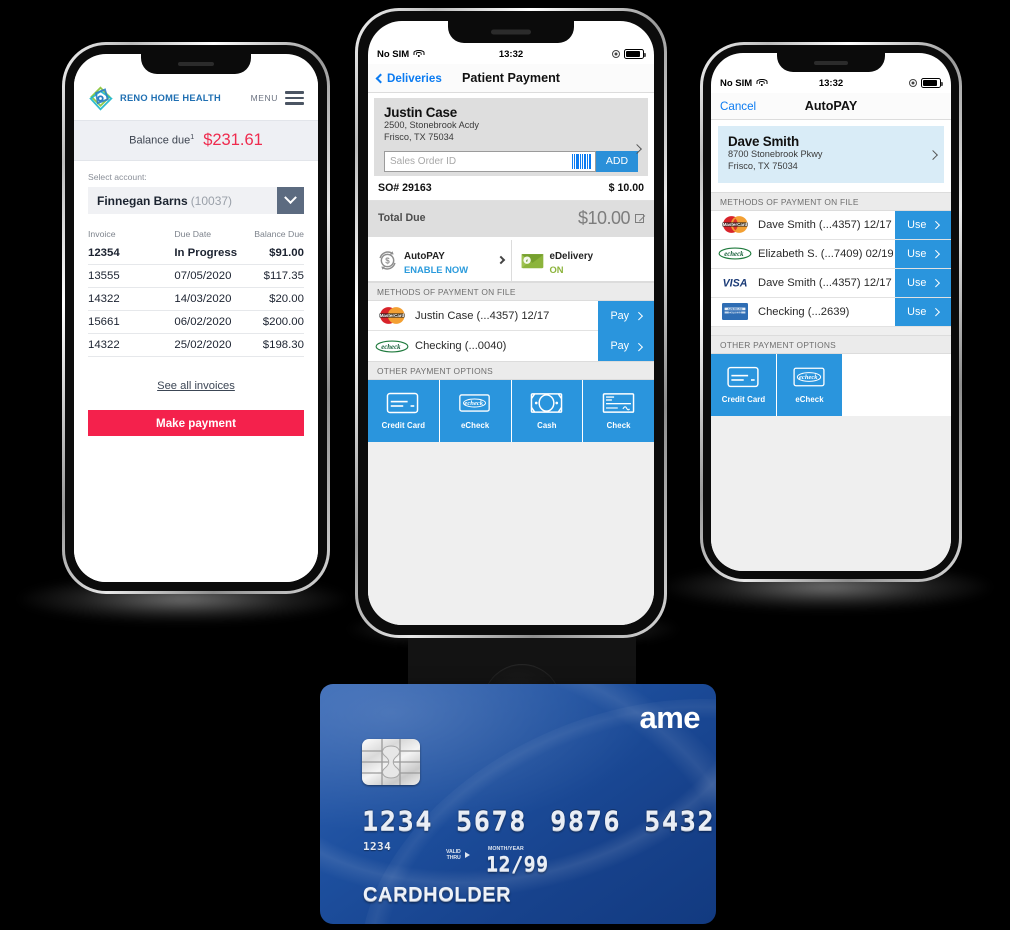  Describe the element at coordinates (392, 346) in the screenshot. I see `echeck-logo-icon: echeck` at that location.